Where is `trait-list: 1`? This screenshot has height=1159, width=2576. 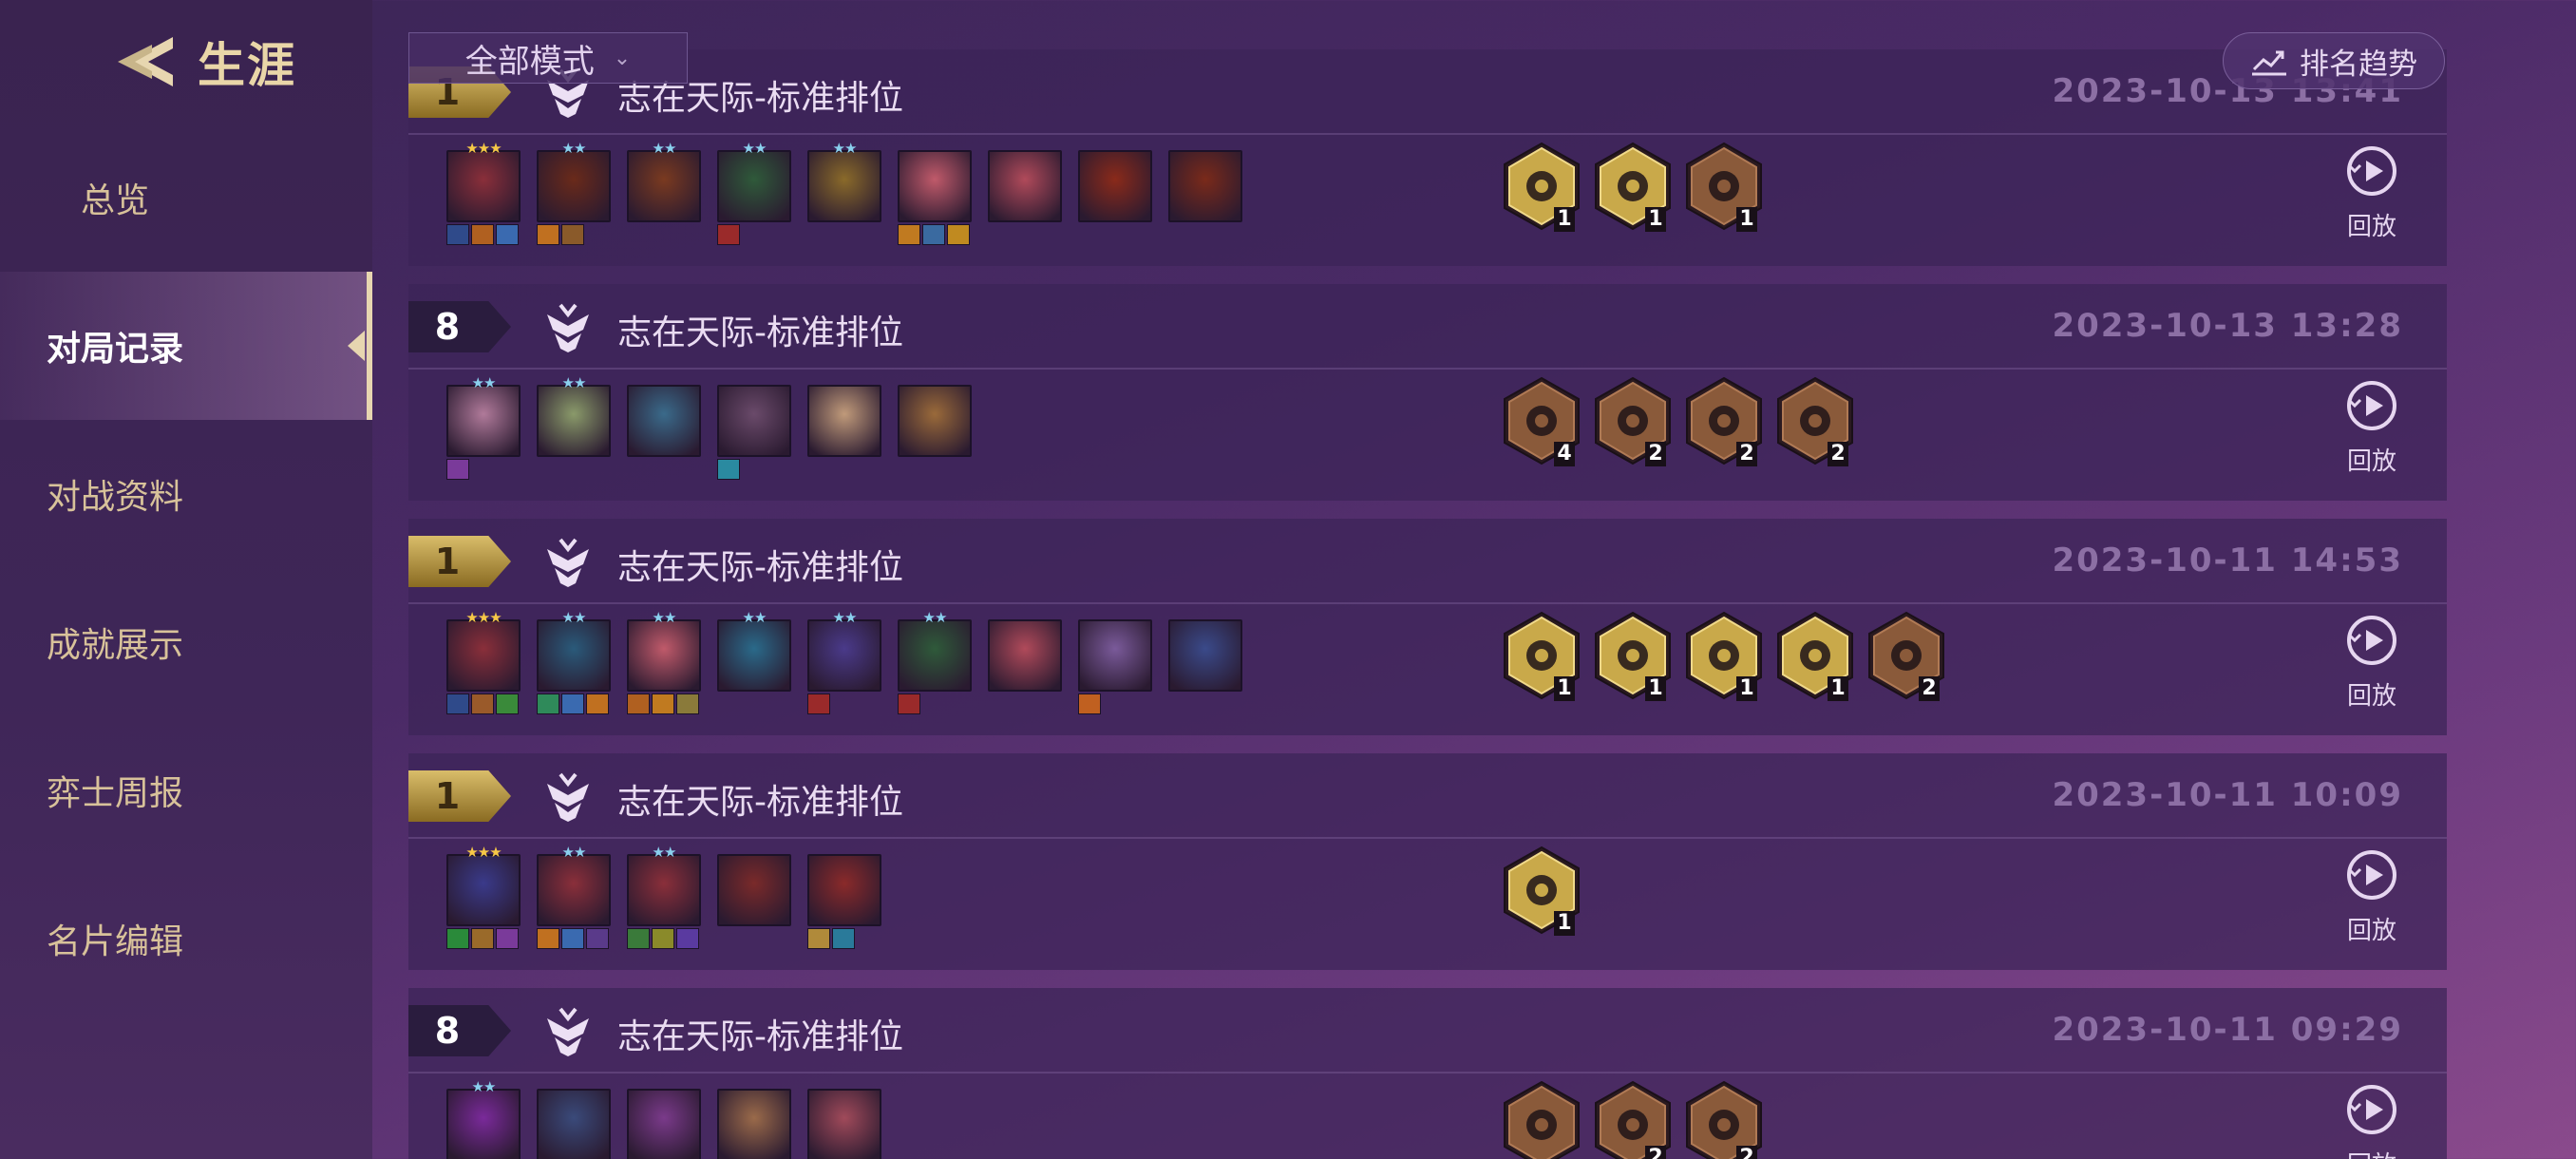
trait-list: 1 is located at coordinates (1541, 892).